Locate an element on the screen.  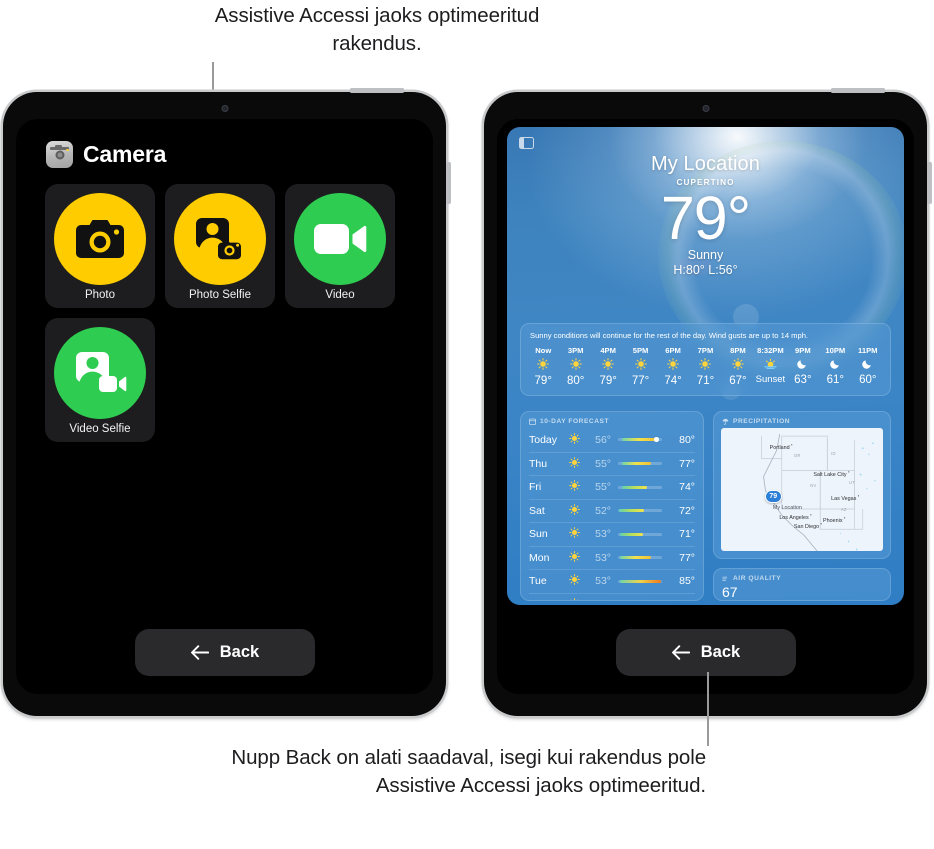
hourly-item: 7PM 71° is located at coordinates (705, 366).